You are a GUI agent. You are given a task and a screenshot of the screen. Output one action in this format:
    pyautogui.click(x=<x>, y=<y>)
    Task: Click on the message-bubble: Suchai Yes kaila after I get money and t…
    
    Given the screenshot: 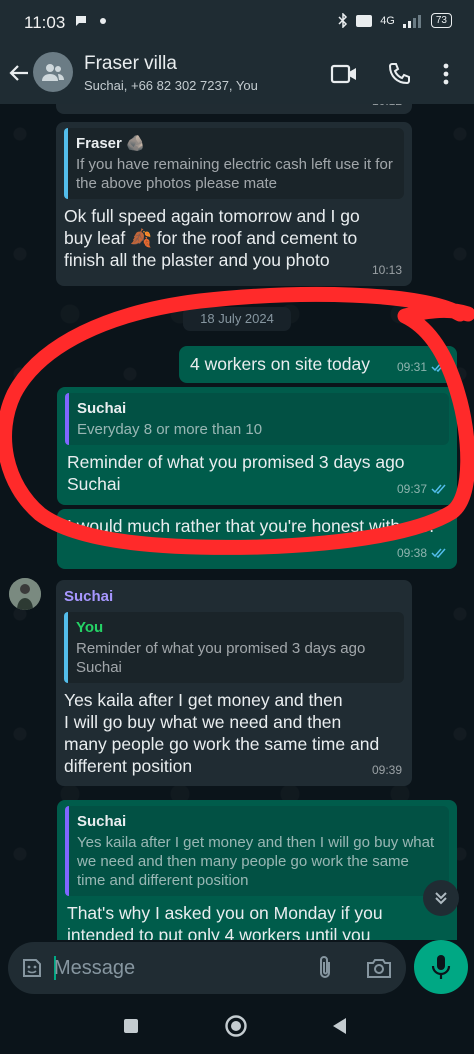 What is the action you would take?
    pyautogui.click(x=257, y=870)
    